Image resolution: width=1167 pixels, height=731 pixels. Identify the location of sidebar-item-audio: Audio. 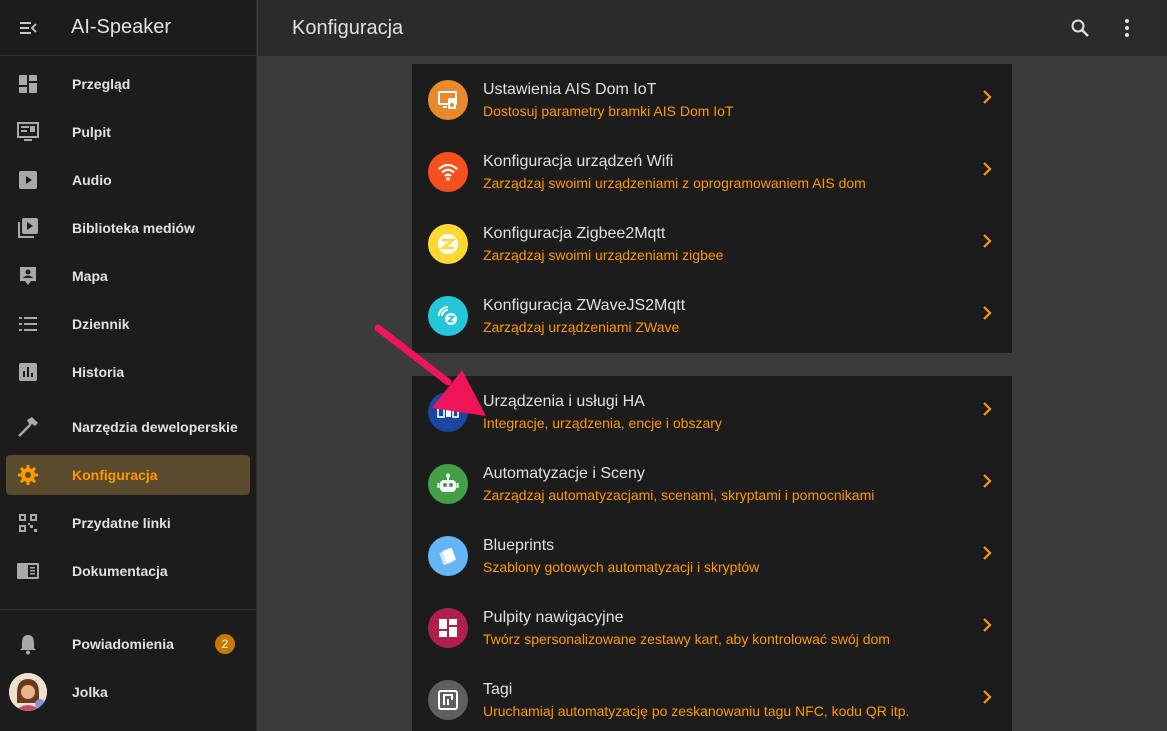
(128, 180).